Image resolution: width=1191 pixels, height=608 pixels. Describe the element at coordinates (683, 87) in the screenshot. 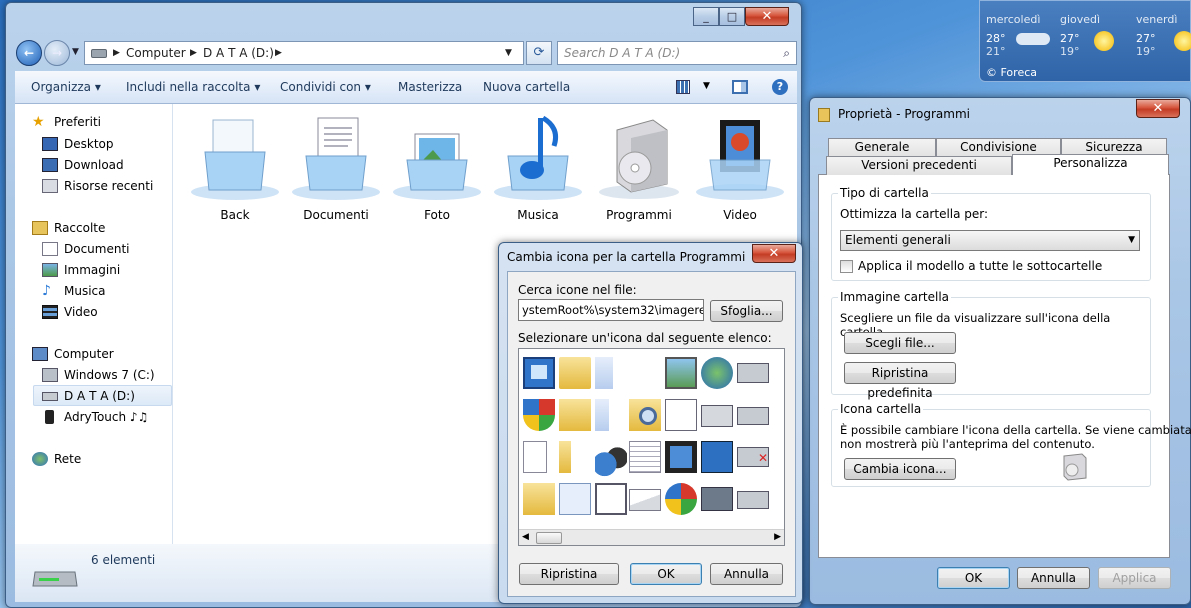

I see `views-icon` at that location.